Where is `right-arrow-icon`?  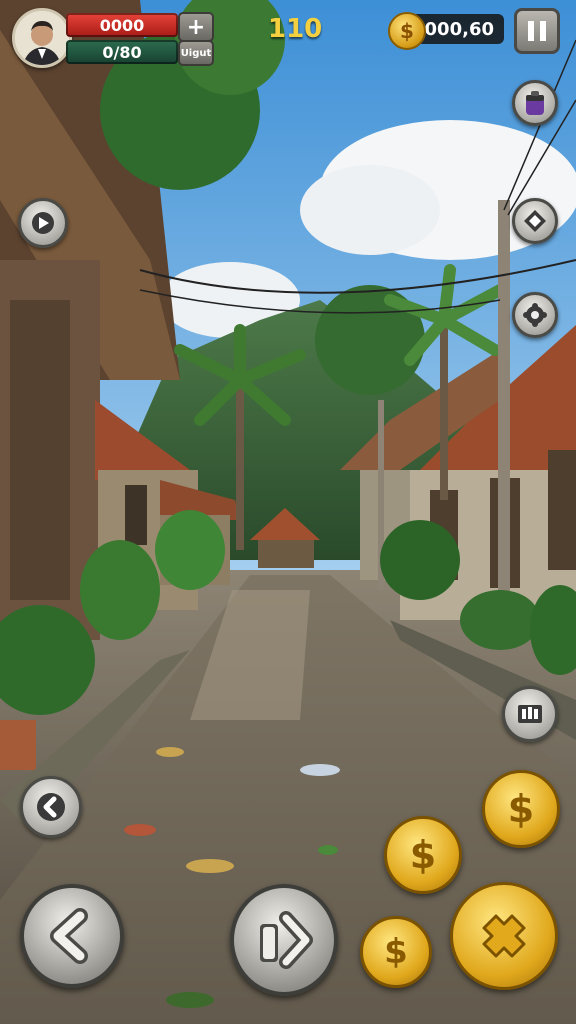
right-arrow-icon is located at coordinates (286, 940).